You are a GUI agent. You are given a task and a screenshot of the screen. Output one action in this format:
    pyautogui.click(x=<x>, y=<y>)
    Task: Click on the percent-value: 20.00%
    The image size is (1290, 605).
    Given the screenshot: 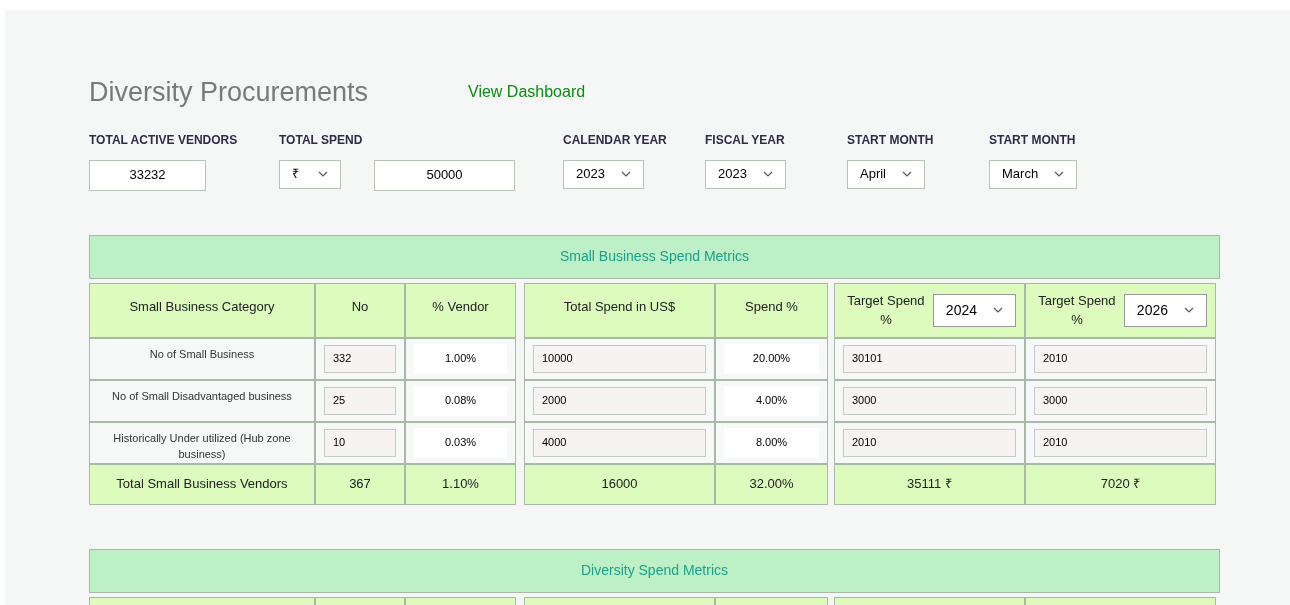 What is the action you would take?
    pyautogui.click(x=771, y=358)
    